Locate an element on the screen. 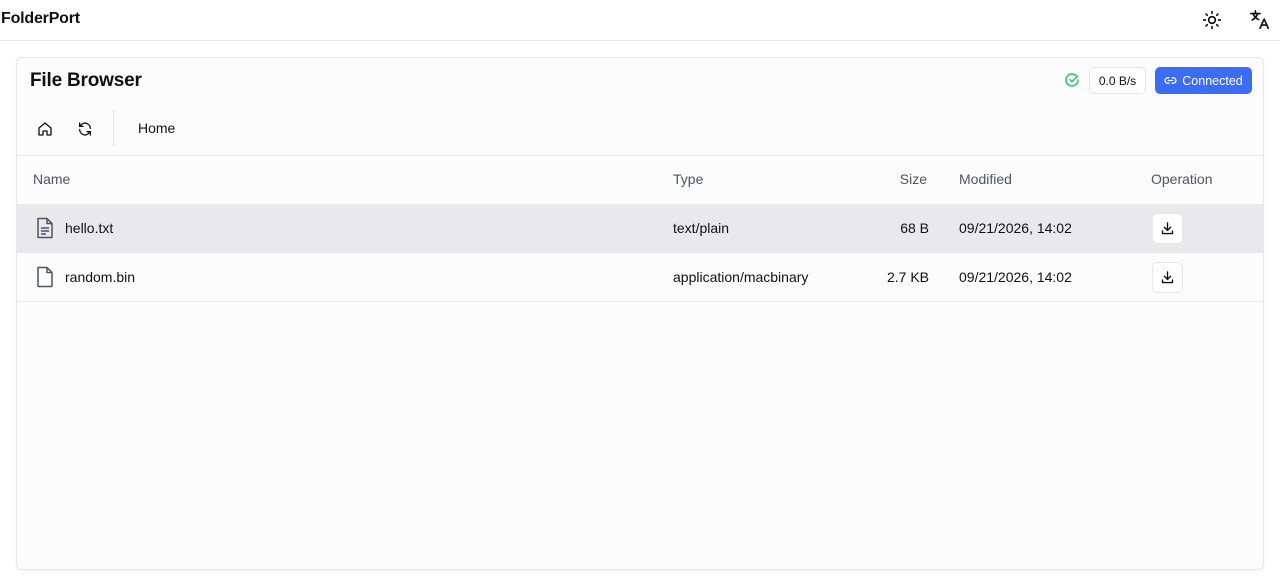  refresh-icon is located at coordinates (85, 129).